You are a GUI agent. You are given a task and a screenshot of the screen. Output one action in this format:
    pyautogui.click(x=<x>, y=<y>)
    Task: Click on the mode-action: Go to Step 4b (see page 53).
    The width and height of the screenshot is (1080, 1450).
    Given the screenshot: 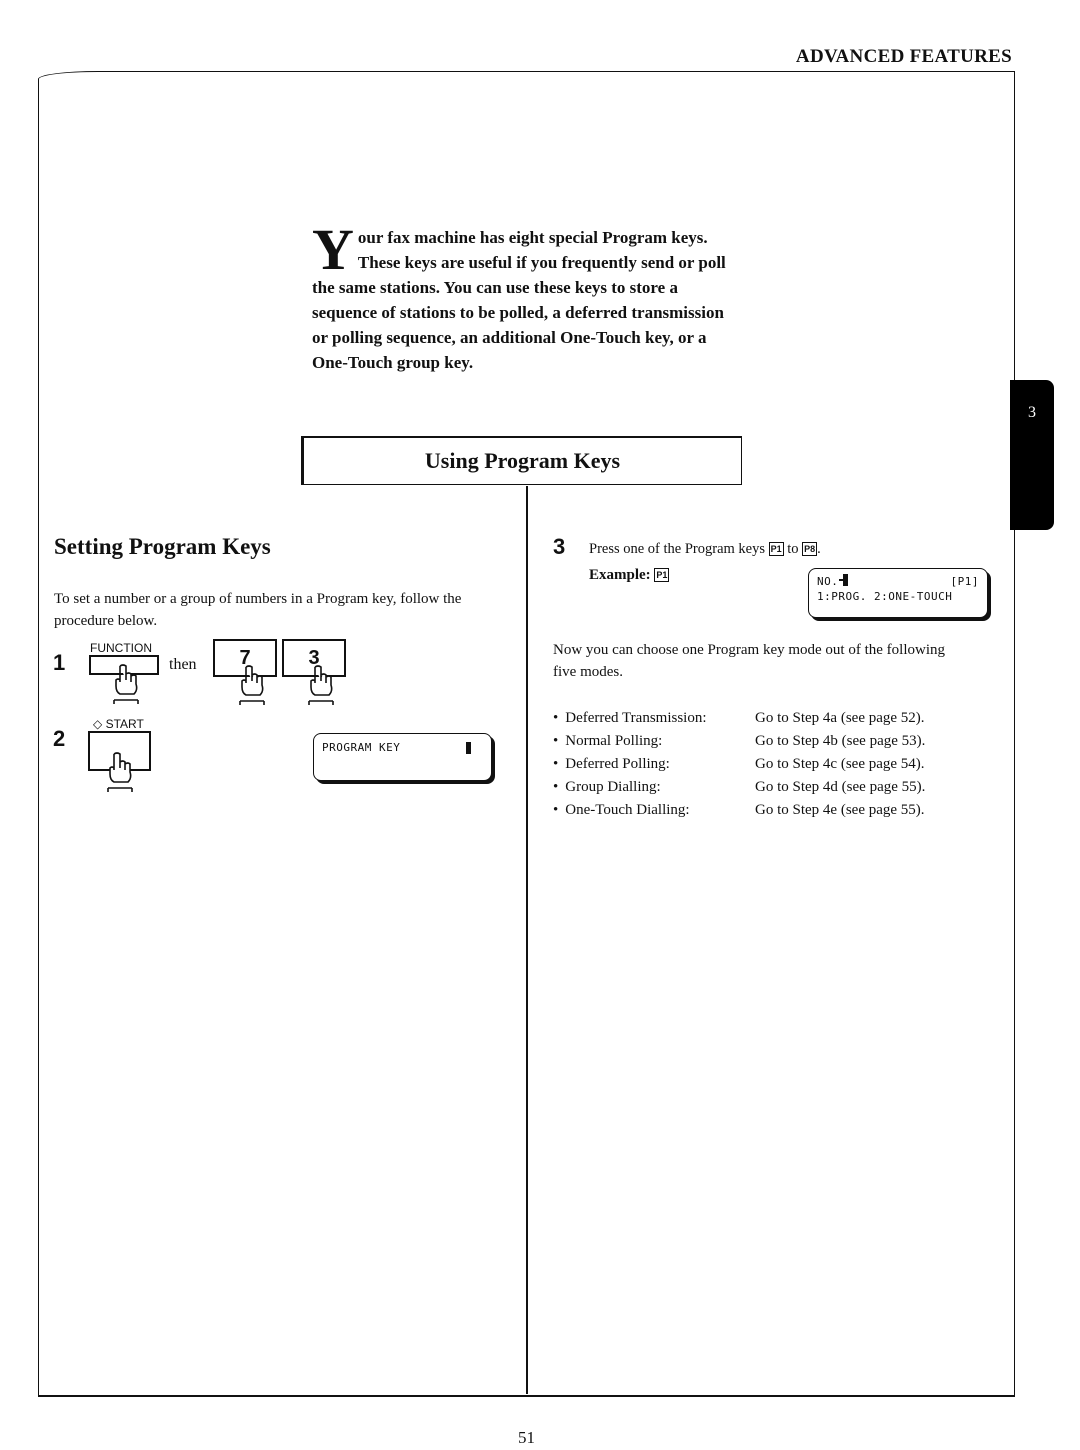 What is the action you would take?
    pyautogui.click(x=840, y=741)
    